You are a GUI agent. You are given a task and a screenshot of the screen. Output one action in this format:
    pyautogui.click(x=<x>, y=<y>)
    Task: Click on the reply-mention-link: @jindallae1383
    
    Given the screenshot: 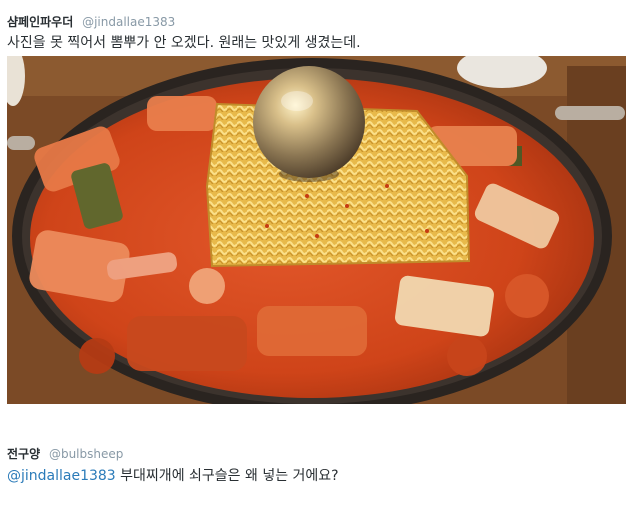 What is the action you would take?
    pyautogui.click(x=61, y=476)
    